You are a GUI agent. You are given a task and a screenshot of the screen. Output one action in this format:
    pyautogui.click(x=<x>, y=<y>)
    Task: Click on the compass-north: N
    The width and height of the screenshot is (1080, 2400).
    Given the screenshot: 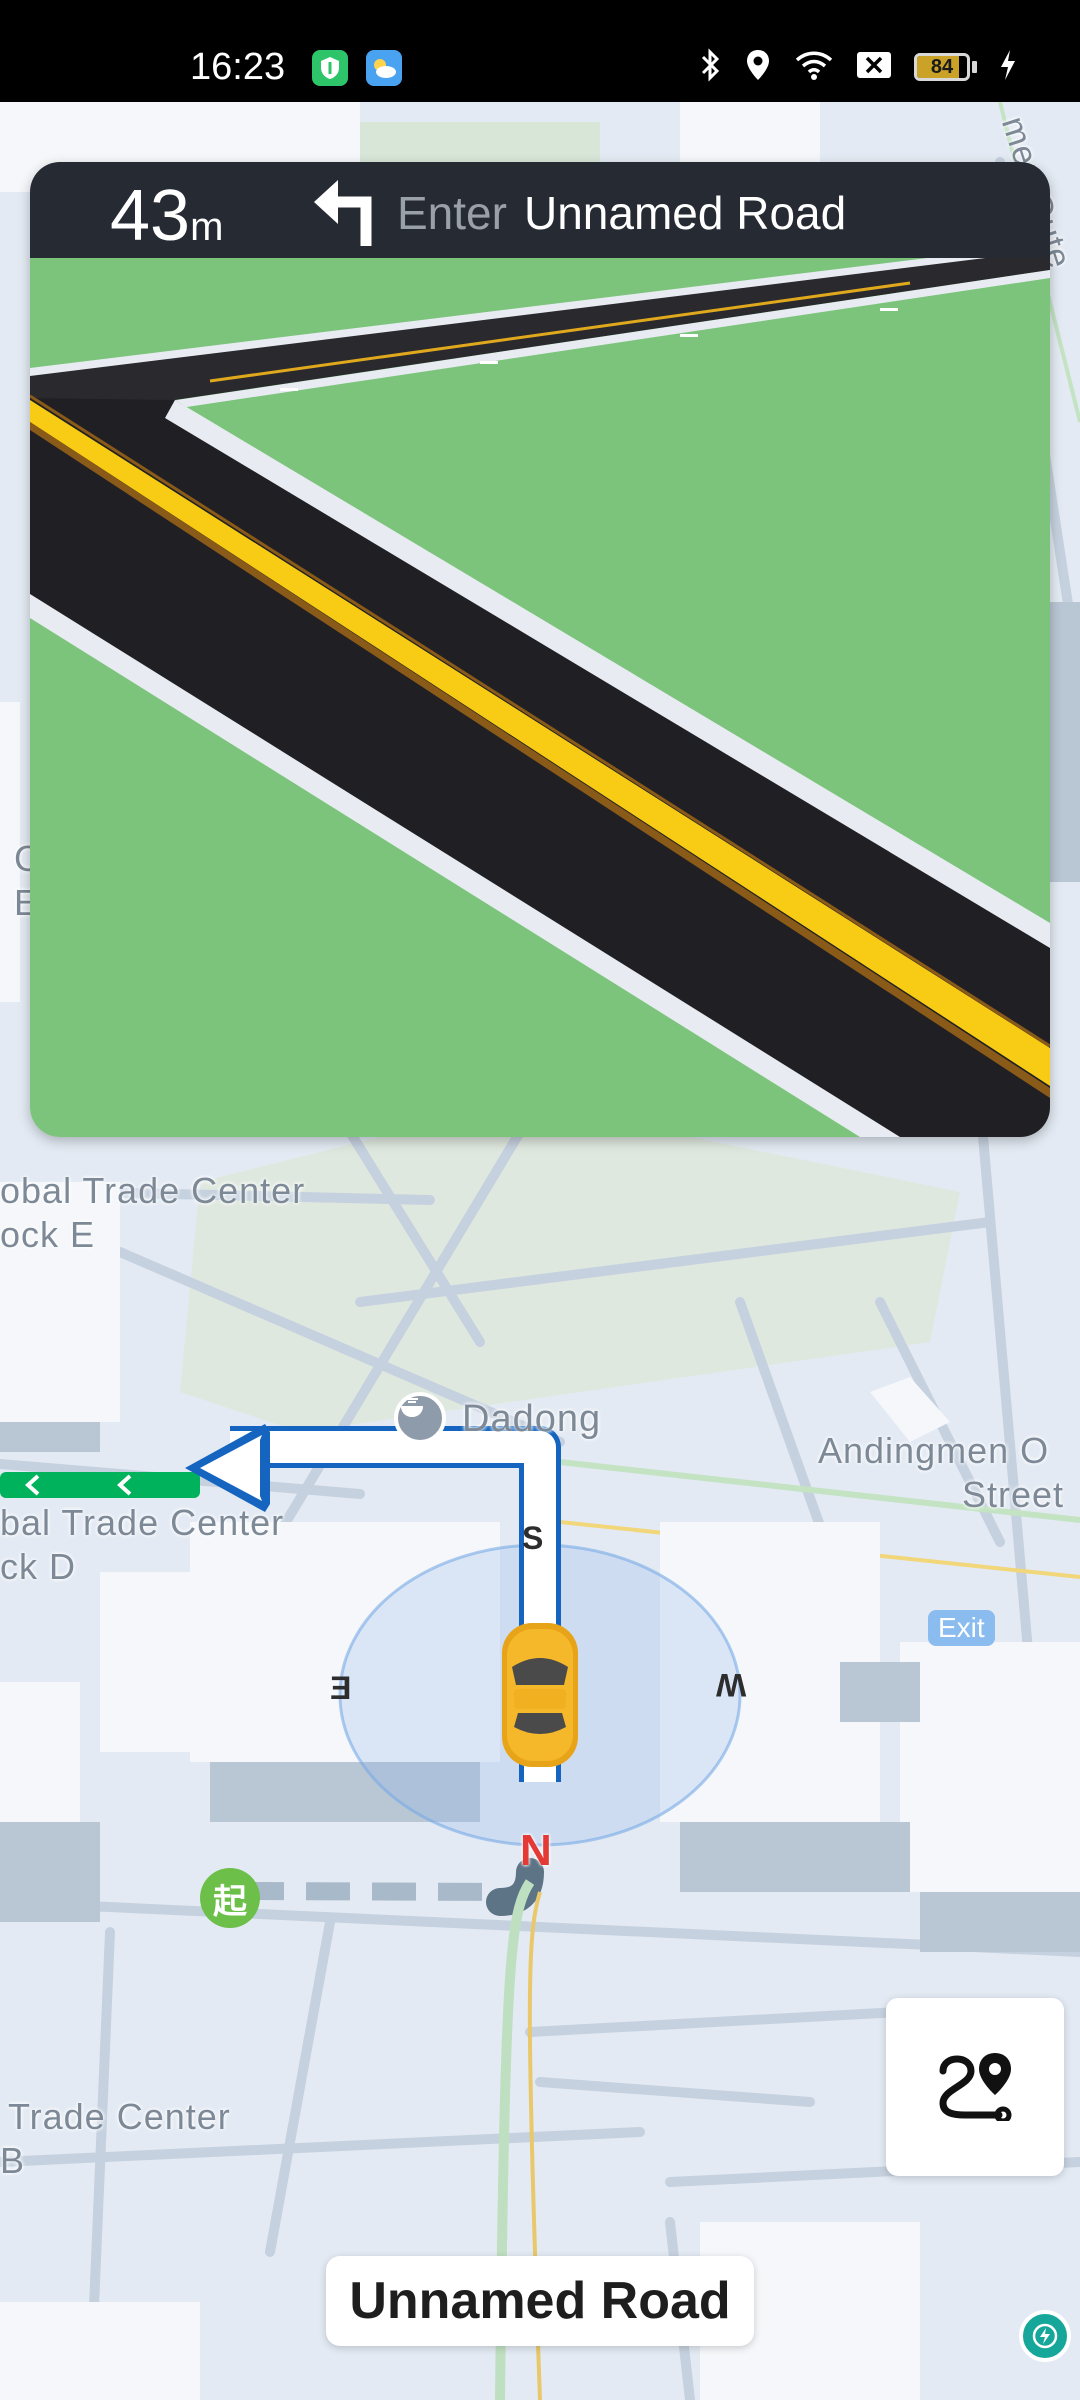 What is the action you would take?
    pyautogui.click(x=536, y=1850)
    